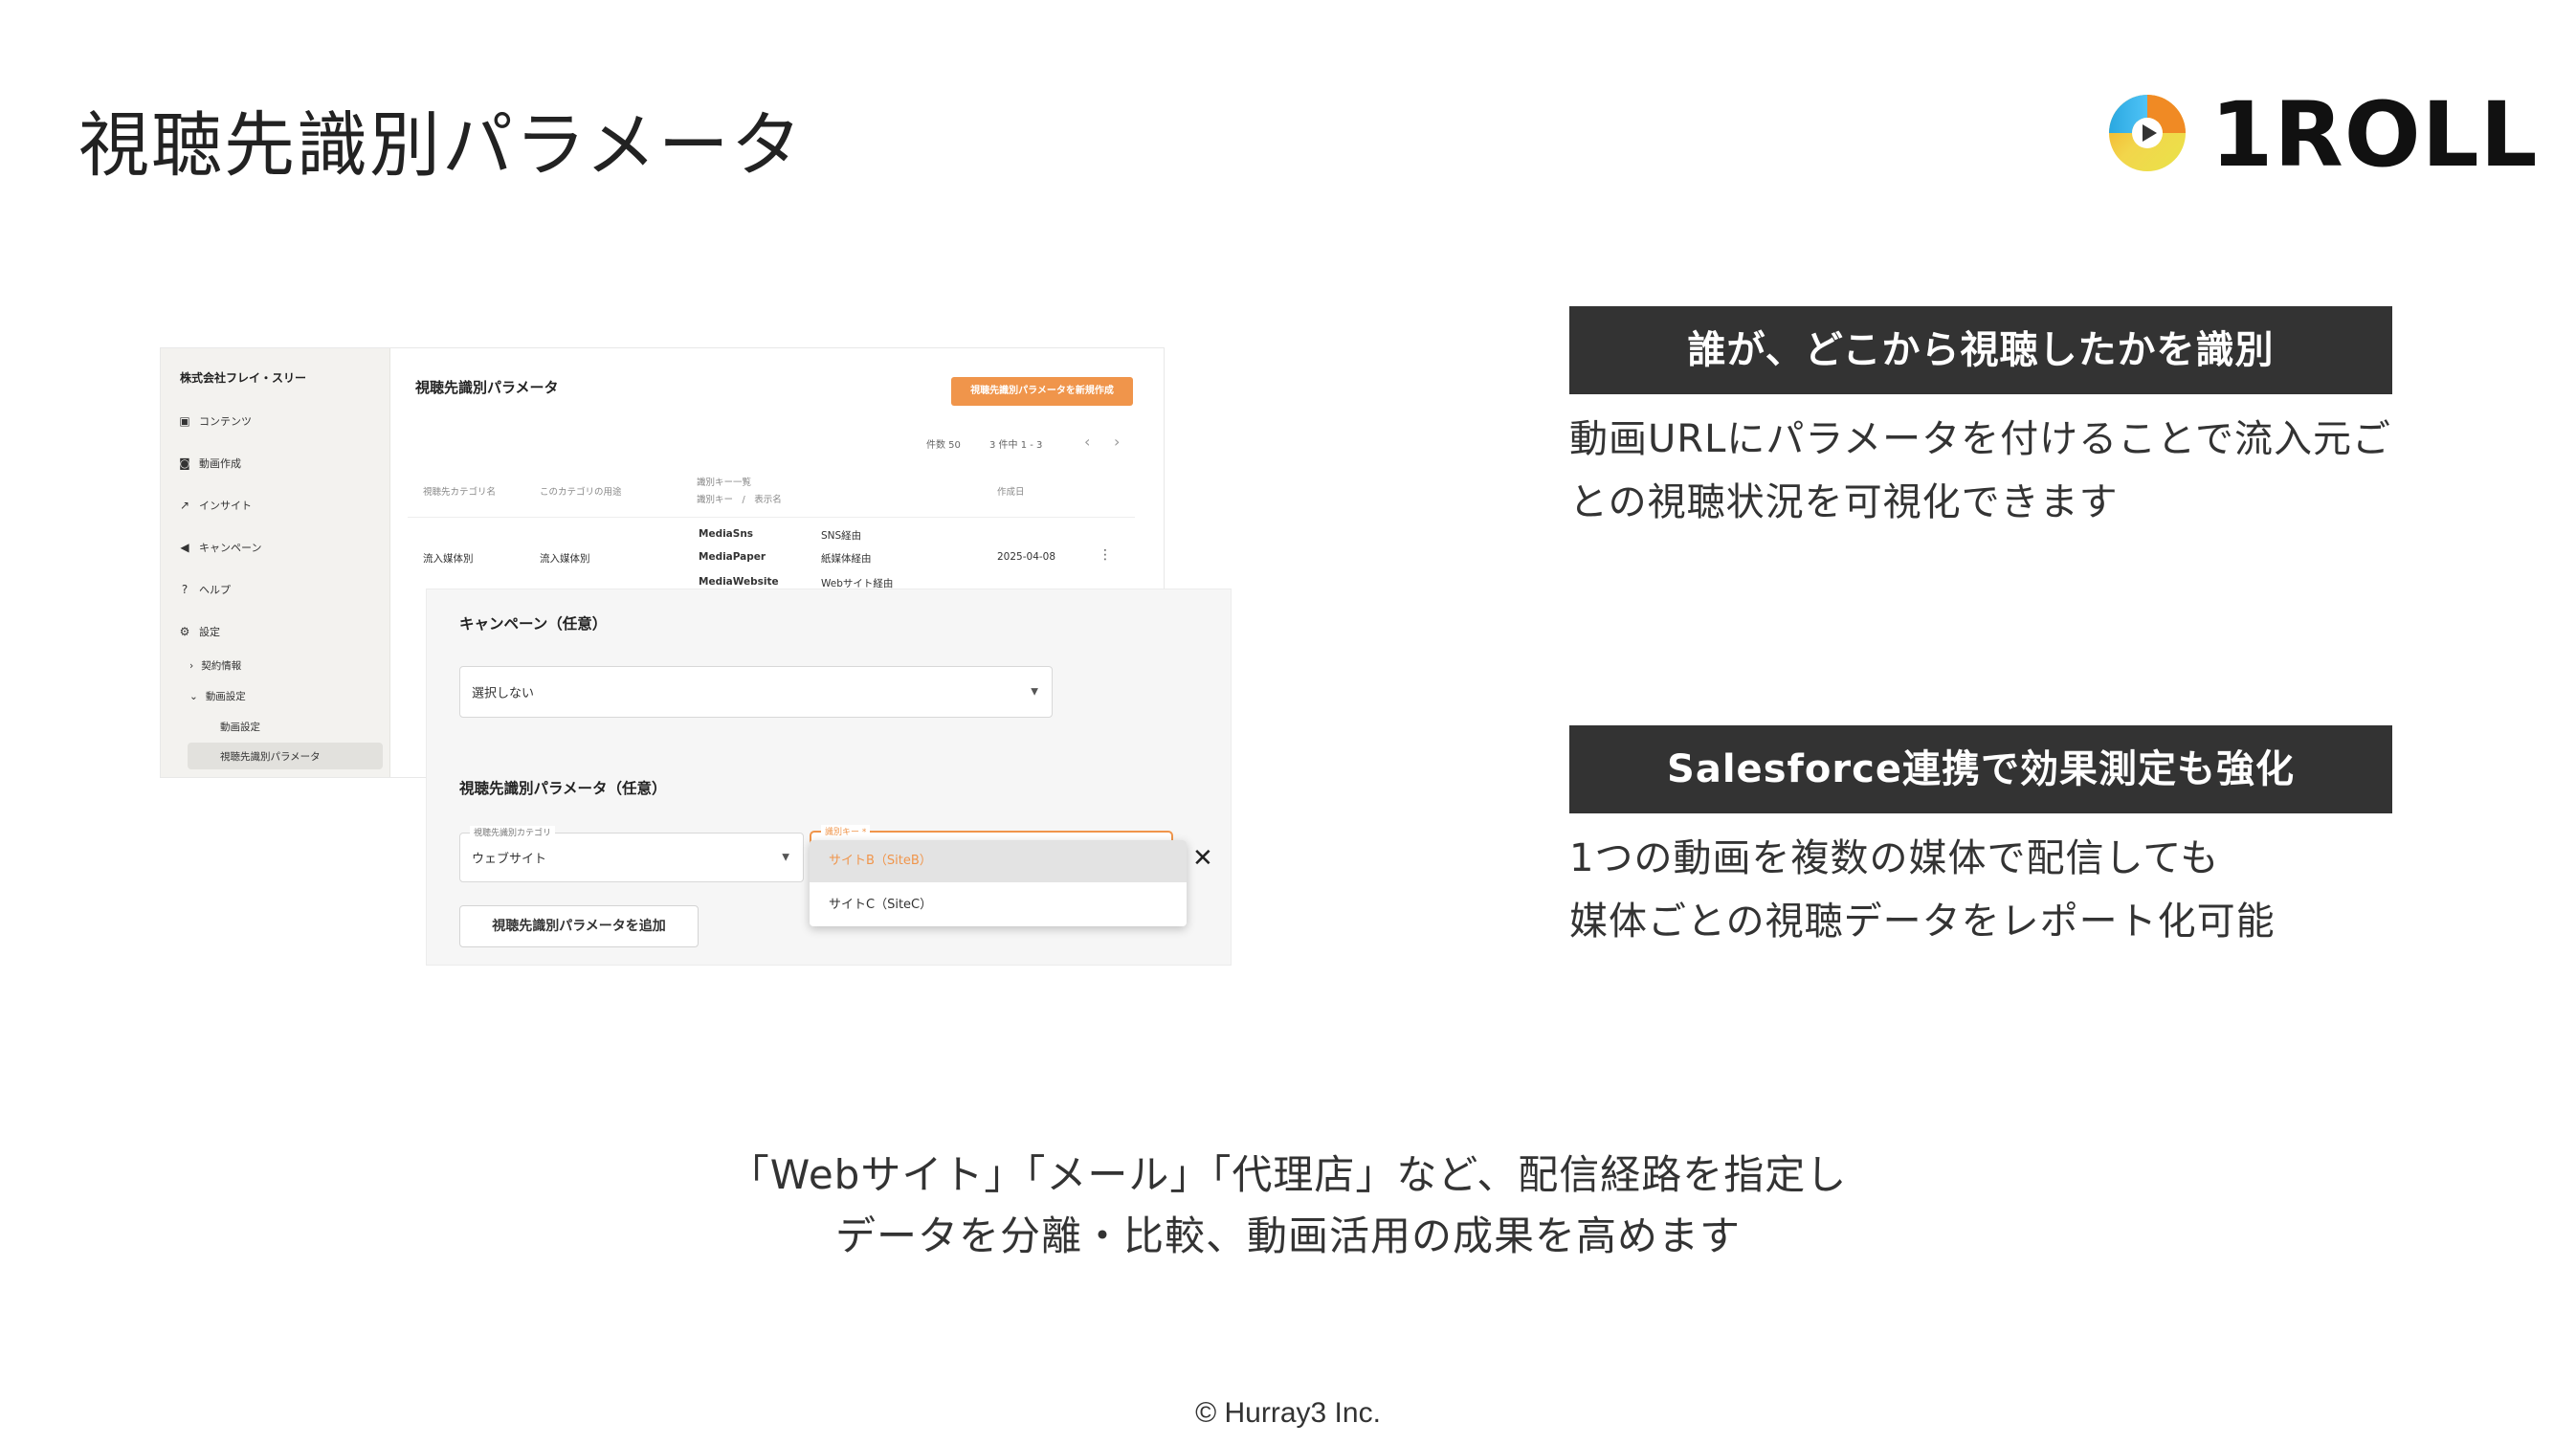 This screenshot has height=1445, width=2576. I want to click on campaign-heading: キャンペーン（任意）, so click(533, 624).